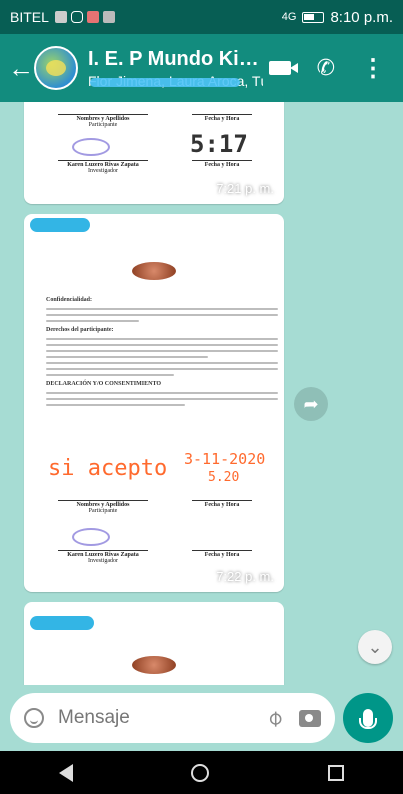 The width and height of the screenshot is (403, 794). I want to click on more-options-icon: ⋮, so click(373, 68).